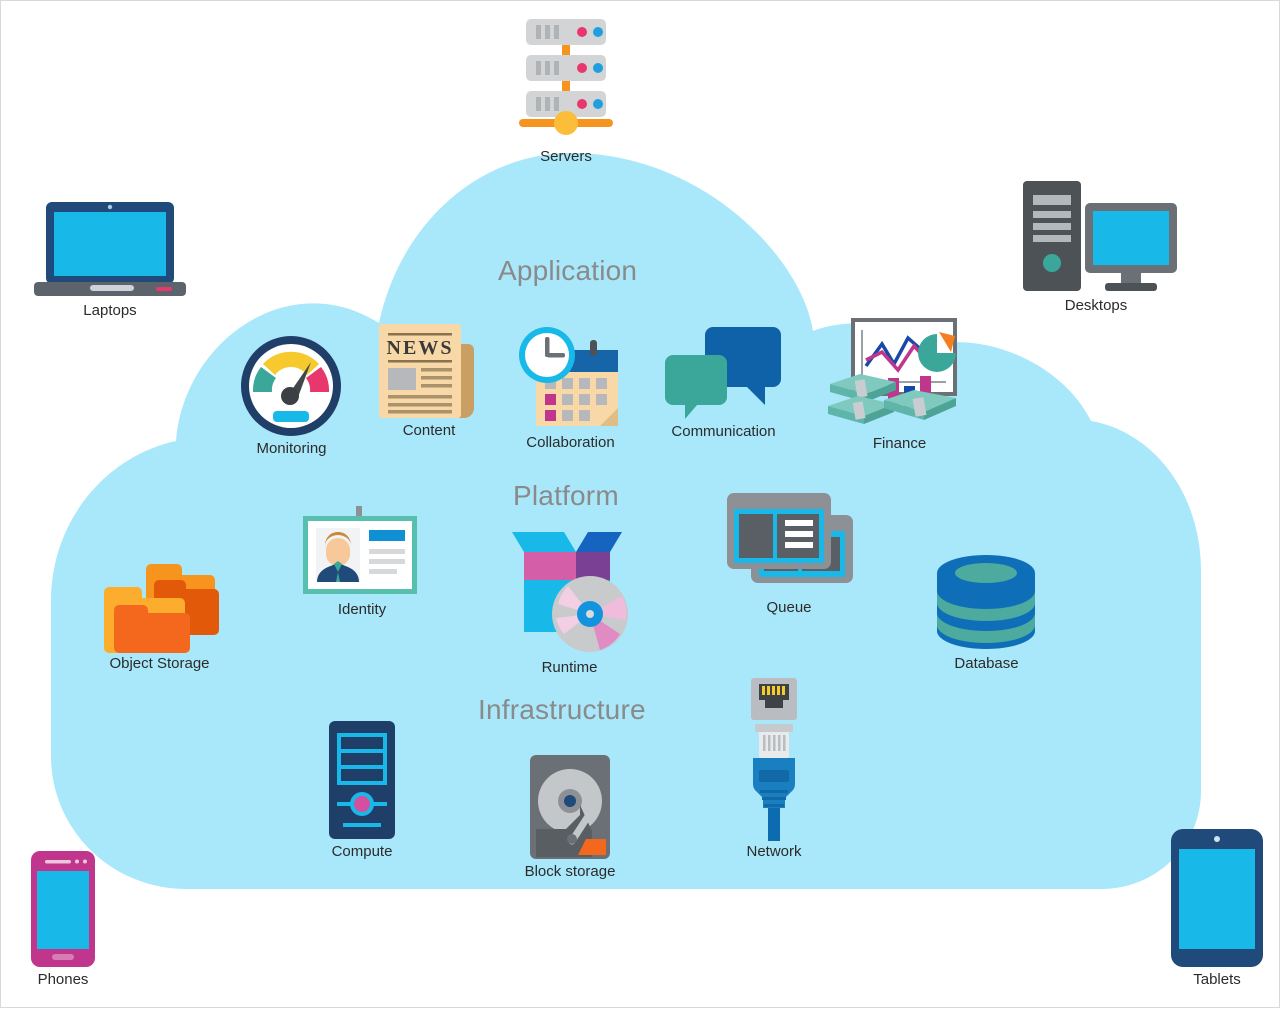  I want to click on node-label: Block storage, so click(570, 871).